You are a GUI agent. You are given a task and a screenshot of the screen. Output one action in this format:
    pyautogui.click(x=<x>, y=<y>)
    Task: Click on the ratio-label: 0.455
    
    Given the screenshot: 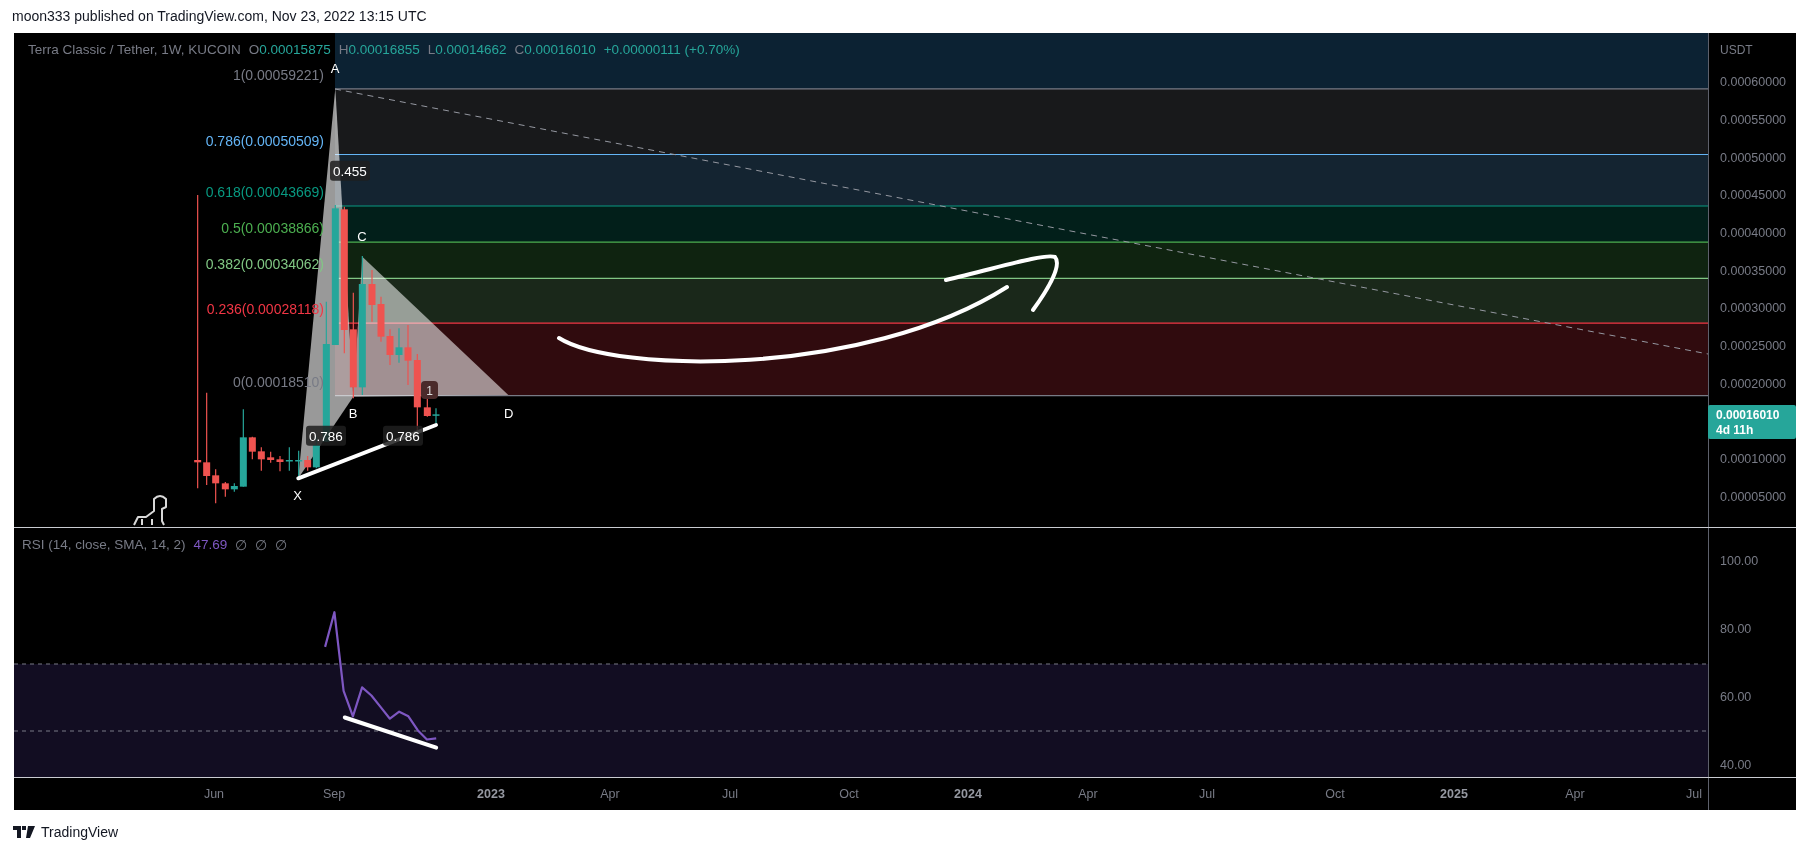 What is the action you would take?
    pyautogui.click(x=350, y=170)
    